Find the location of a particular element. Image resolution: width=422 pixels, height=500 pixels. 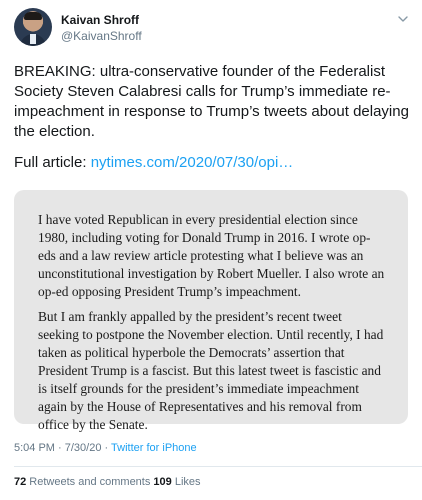

tweet-source-link: Twitter for iPhone is located at coordinates (154, 448).